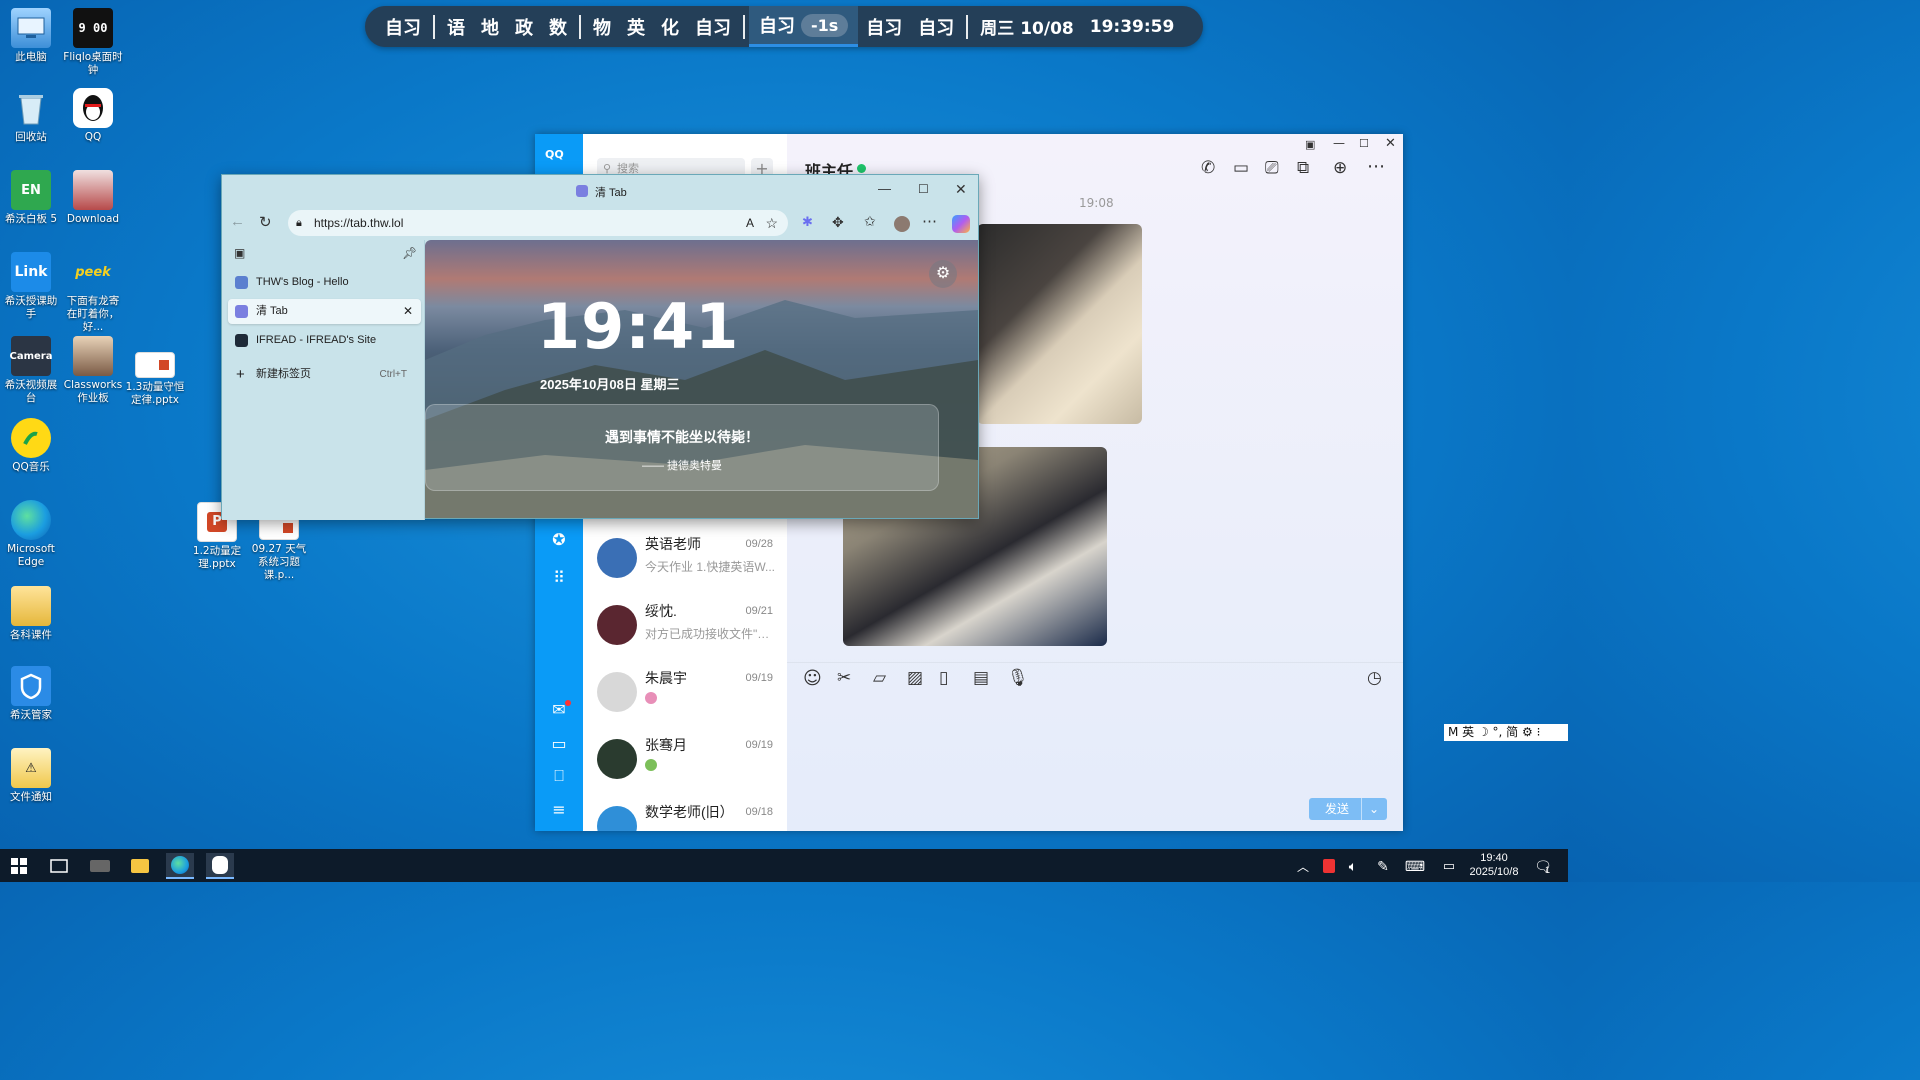 Image resolution: width=1920 pixels, height=1080 pixels. Describe the element at coordinates (961, 224) in the screenshot. I see `copilot-icon` at that location.